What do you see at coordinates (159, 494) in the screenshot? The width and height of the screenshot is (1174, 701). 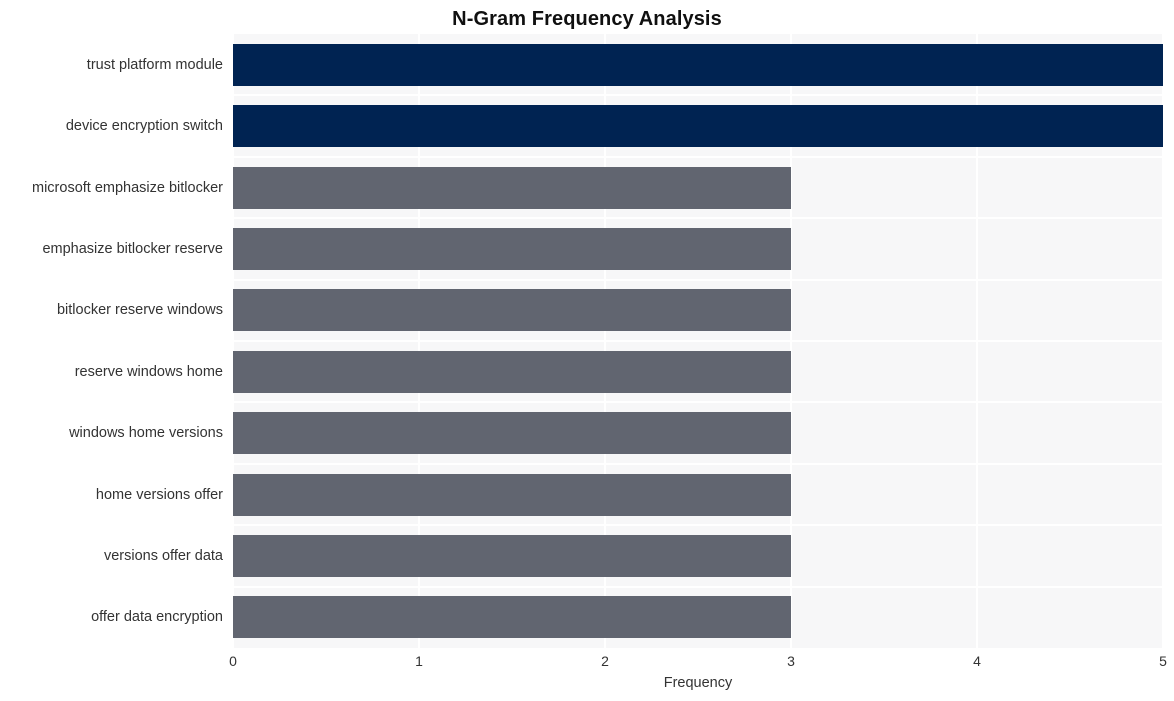 I see `y-axis-tick-label: home versions offer` at bounding box center [159, 494].